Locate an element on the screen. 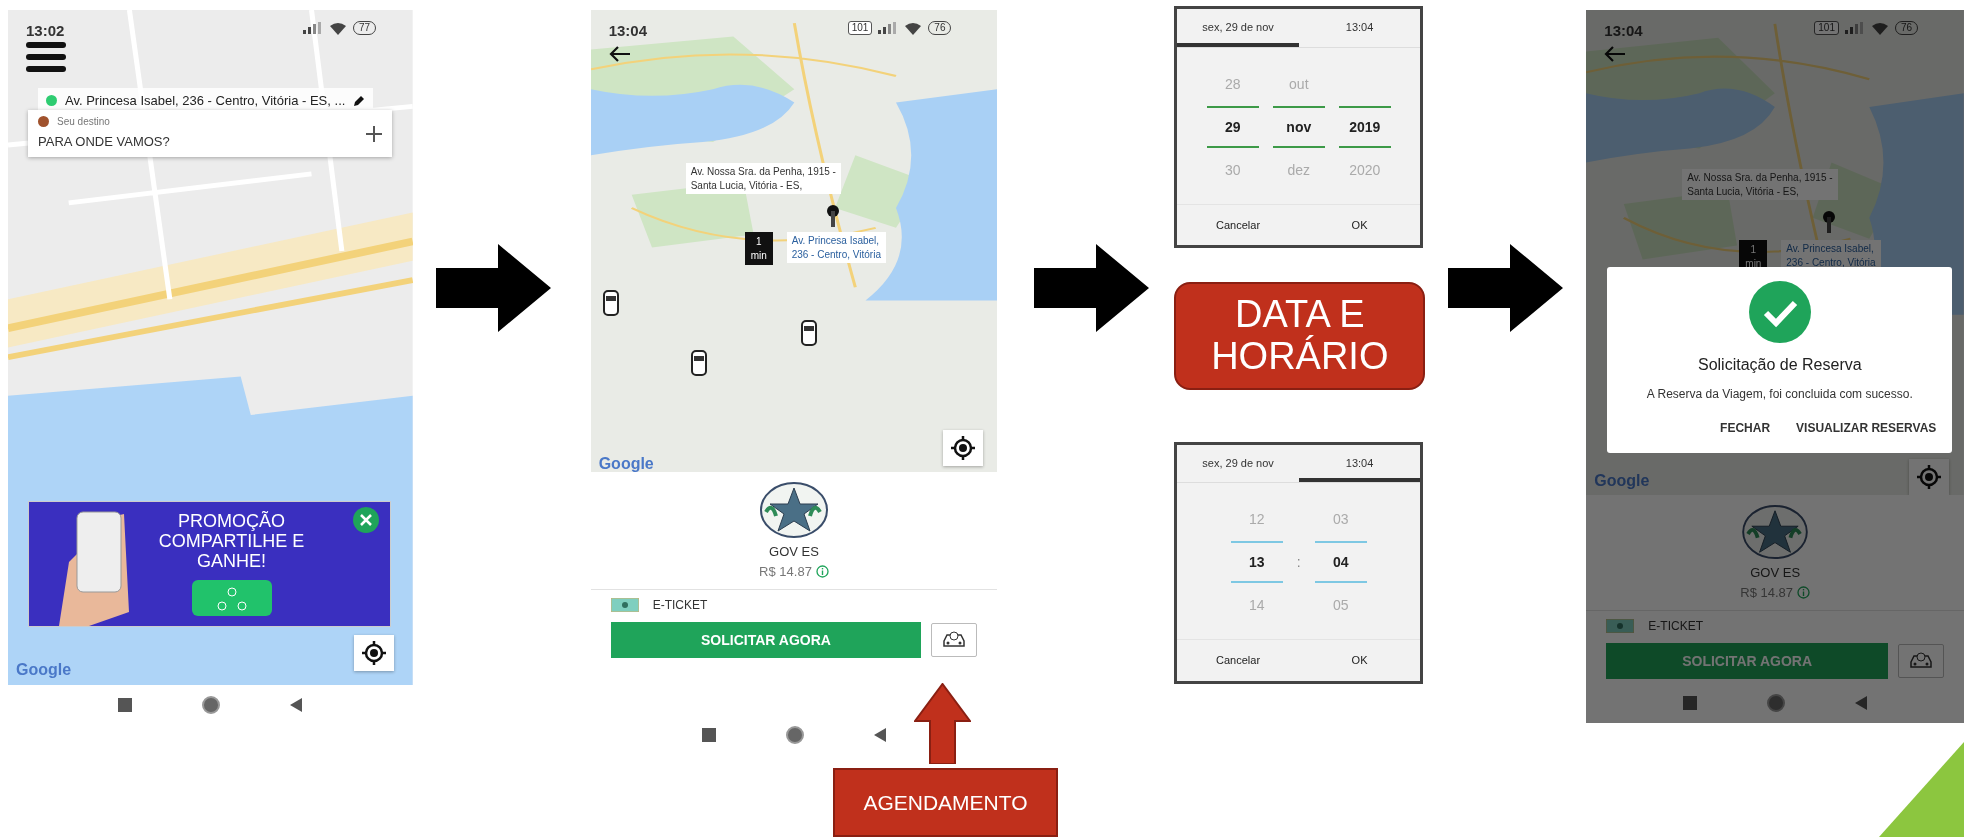  plus-icon is located at coordinates (374, 133).